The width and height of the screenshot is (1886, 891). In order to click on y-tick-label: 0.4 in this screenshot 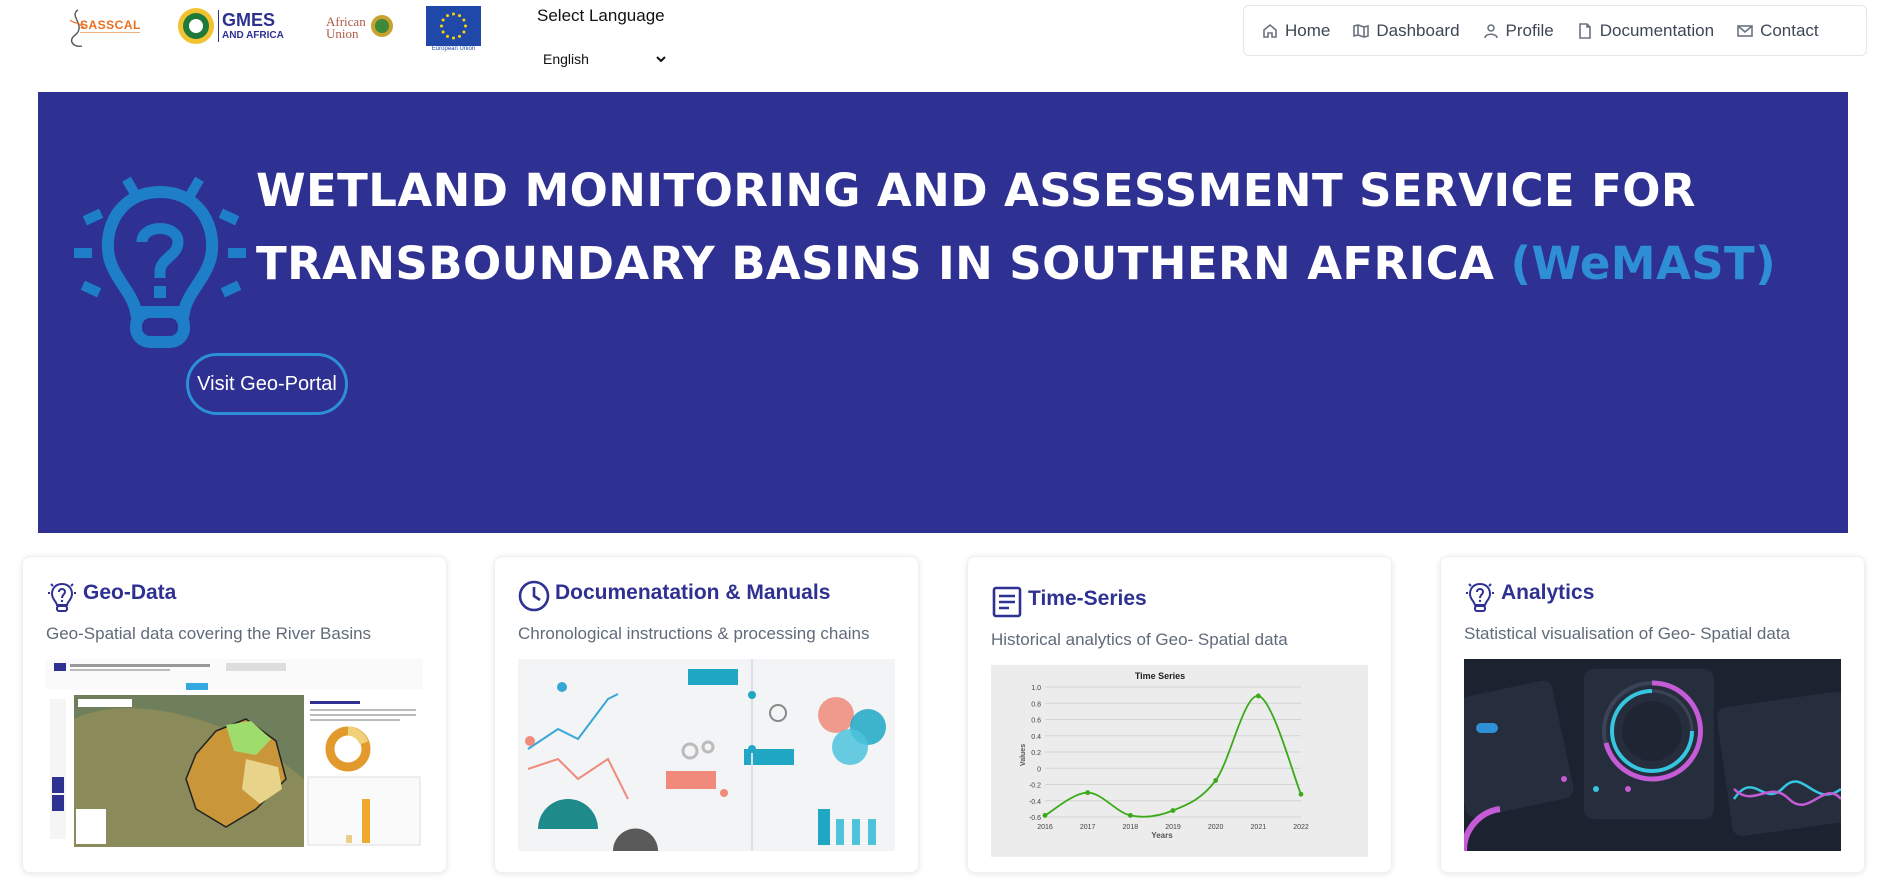, I will do `click(1036, 737)`.